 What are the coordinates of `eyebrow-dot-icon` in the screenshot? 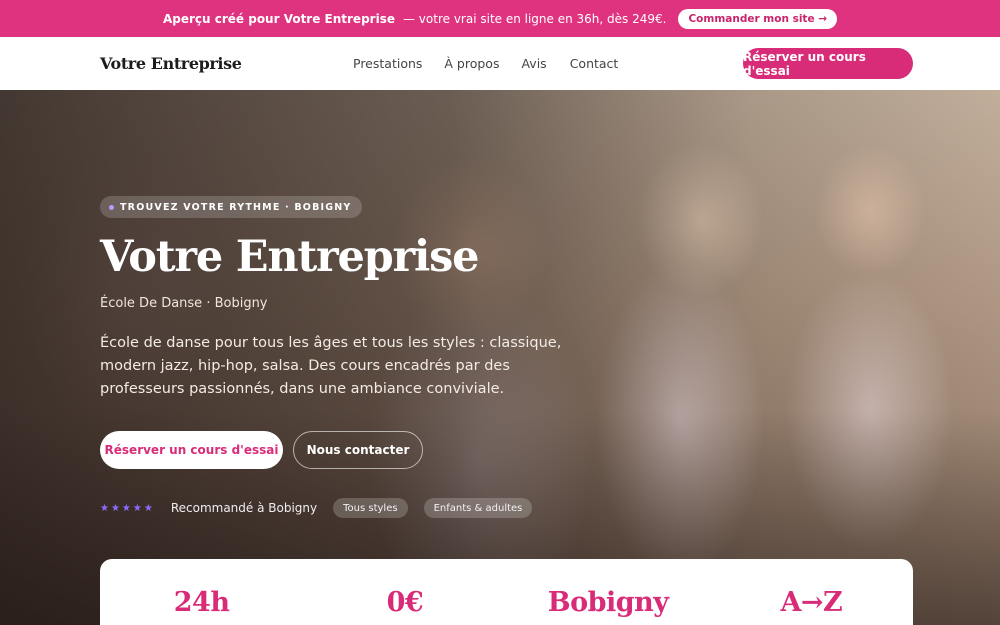 It's located at (111, 207).